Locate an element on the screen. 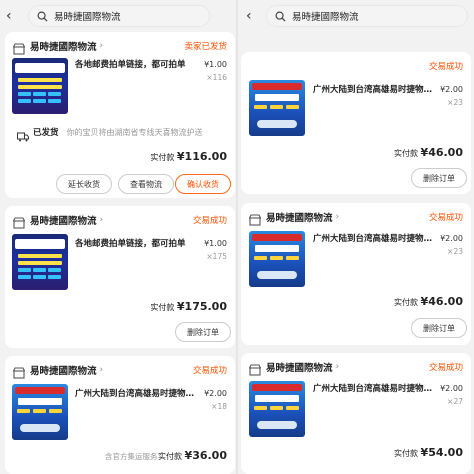  total-value: ¥36.00 is located at coordinates (205, 455).